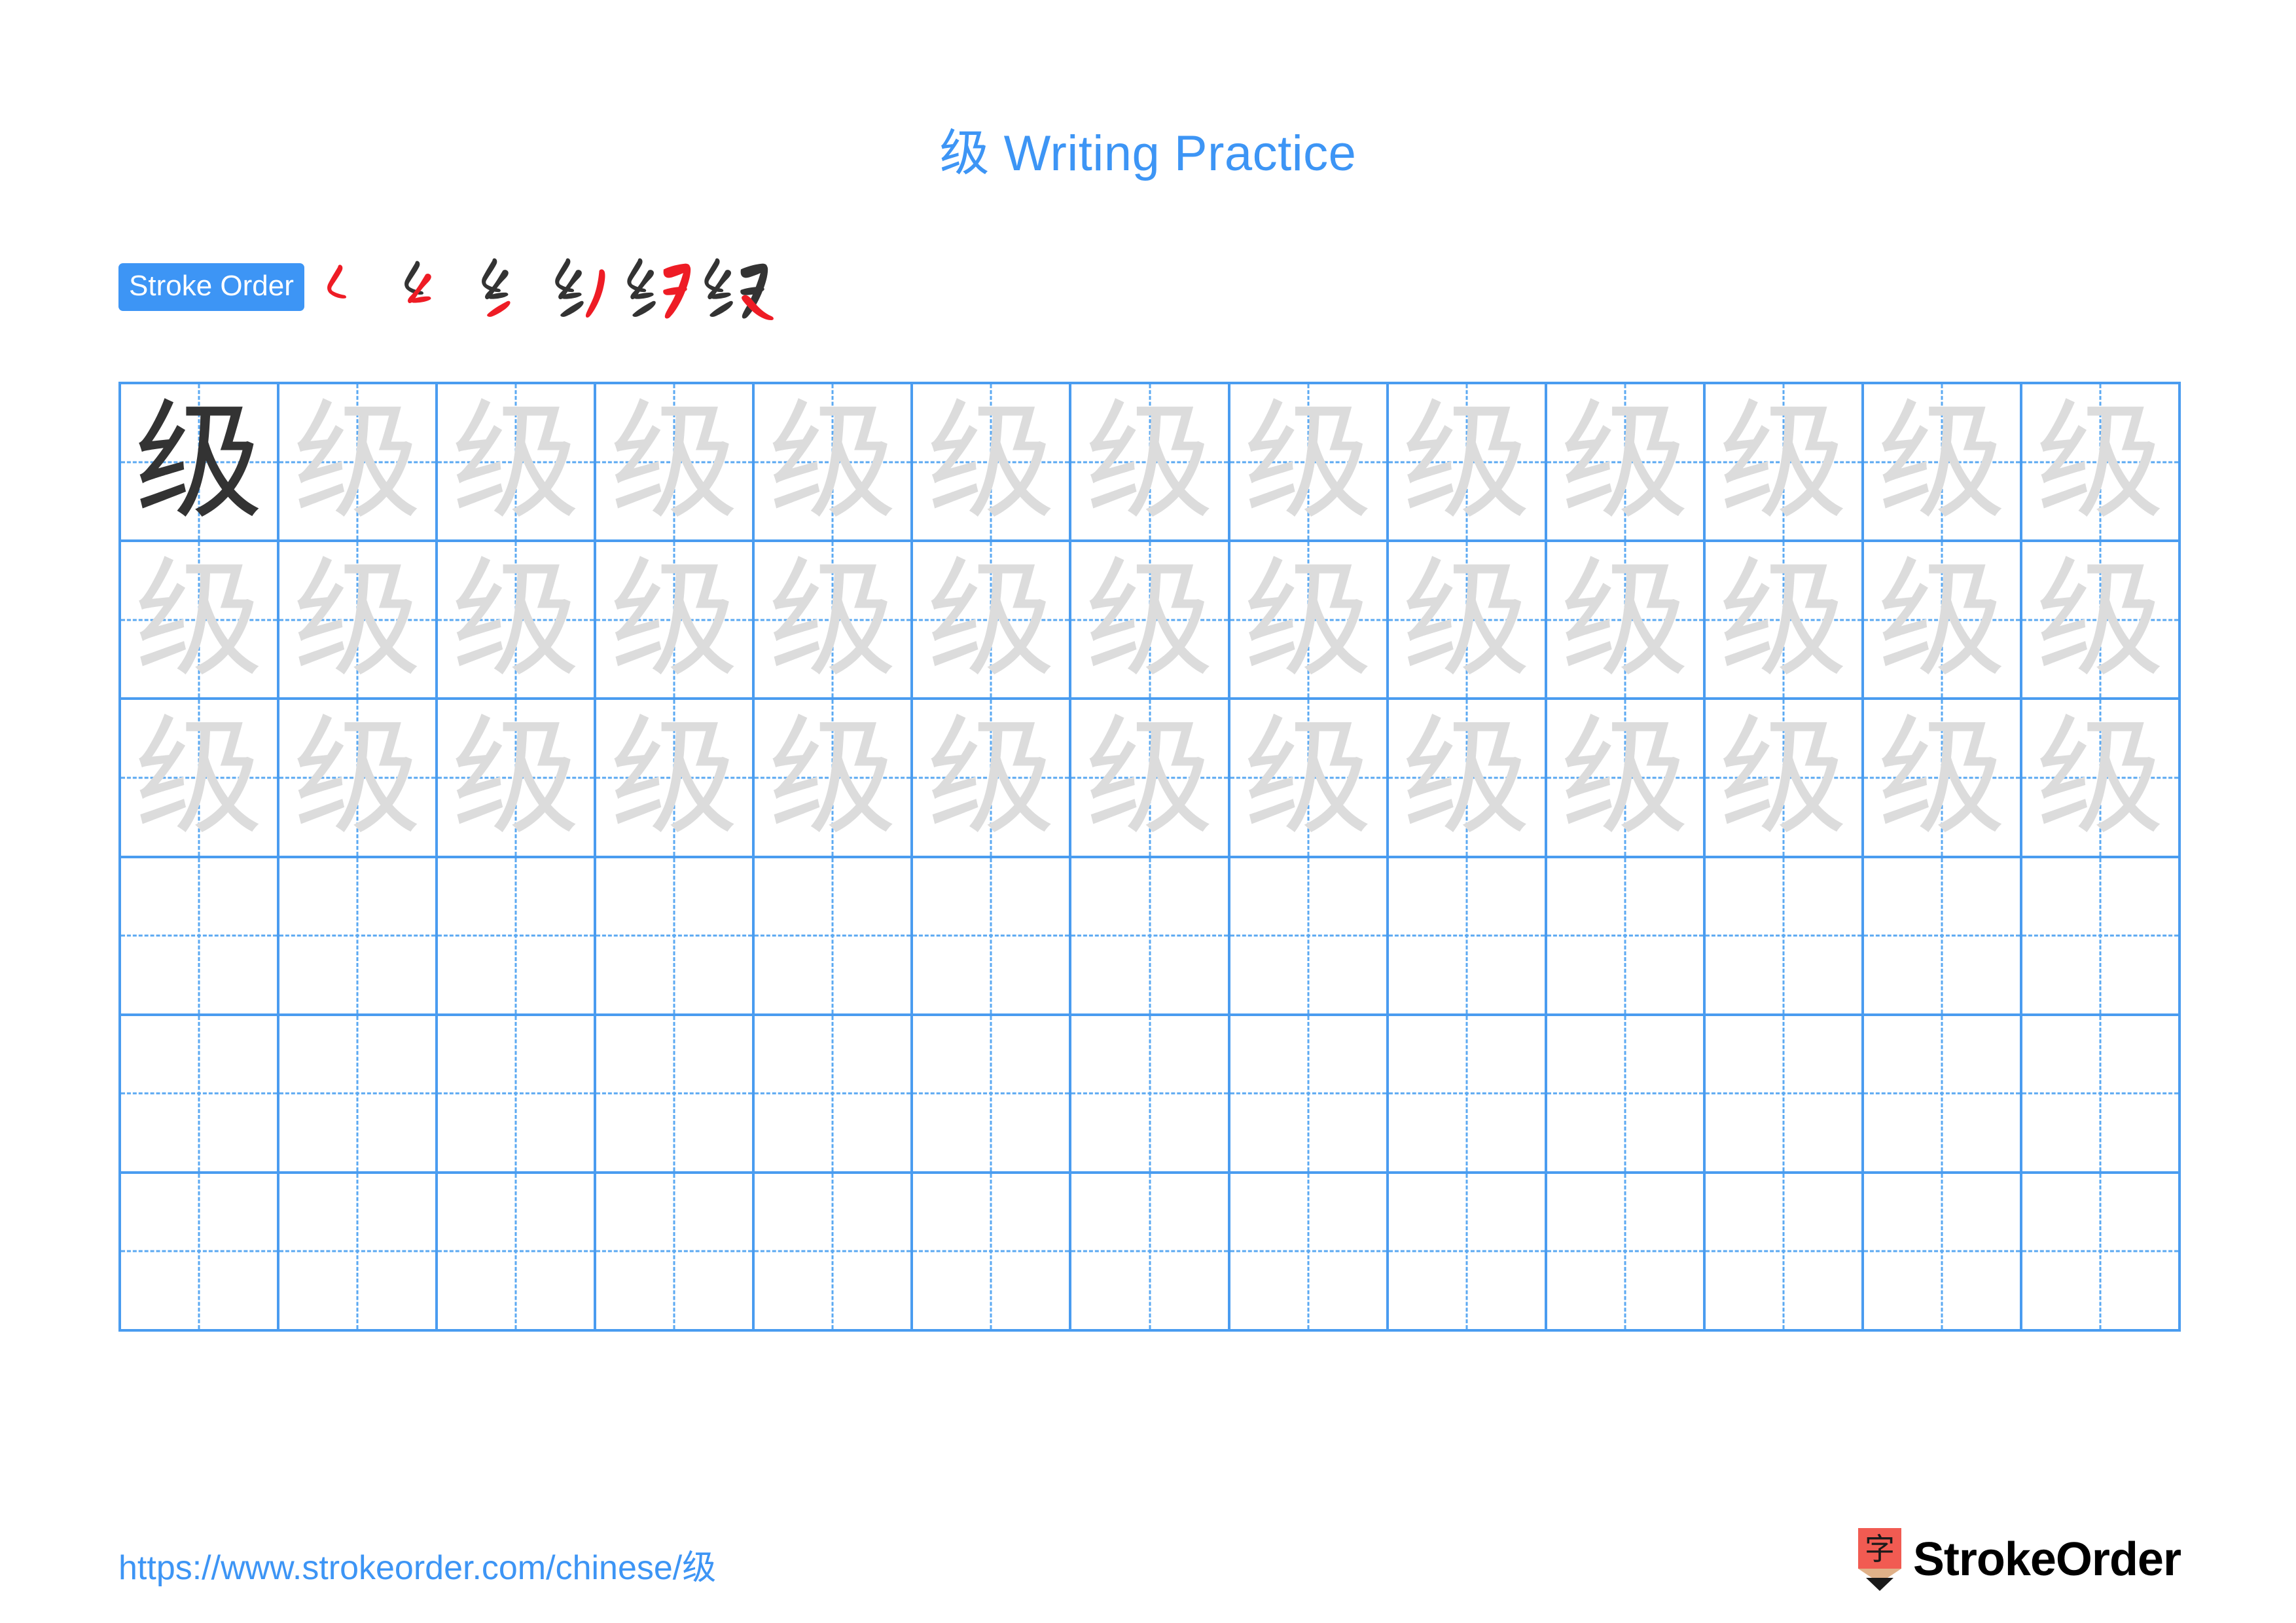 The image size is (2296, 1623). Describe the element at coordinates (211, 287) in the screenshot. I see `stroke-order-badge: Stroke Order` at that location.